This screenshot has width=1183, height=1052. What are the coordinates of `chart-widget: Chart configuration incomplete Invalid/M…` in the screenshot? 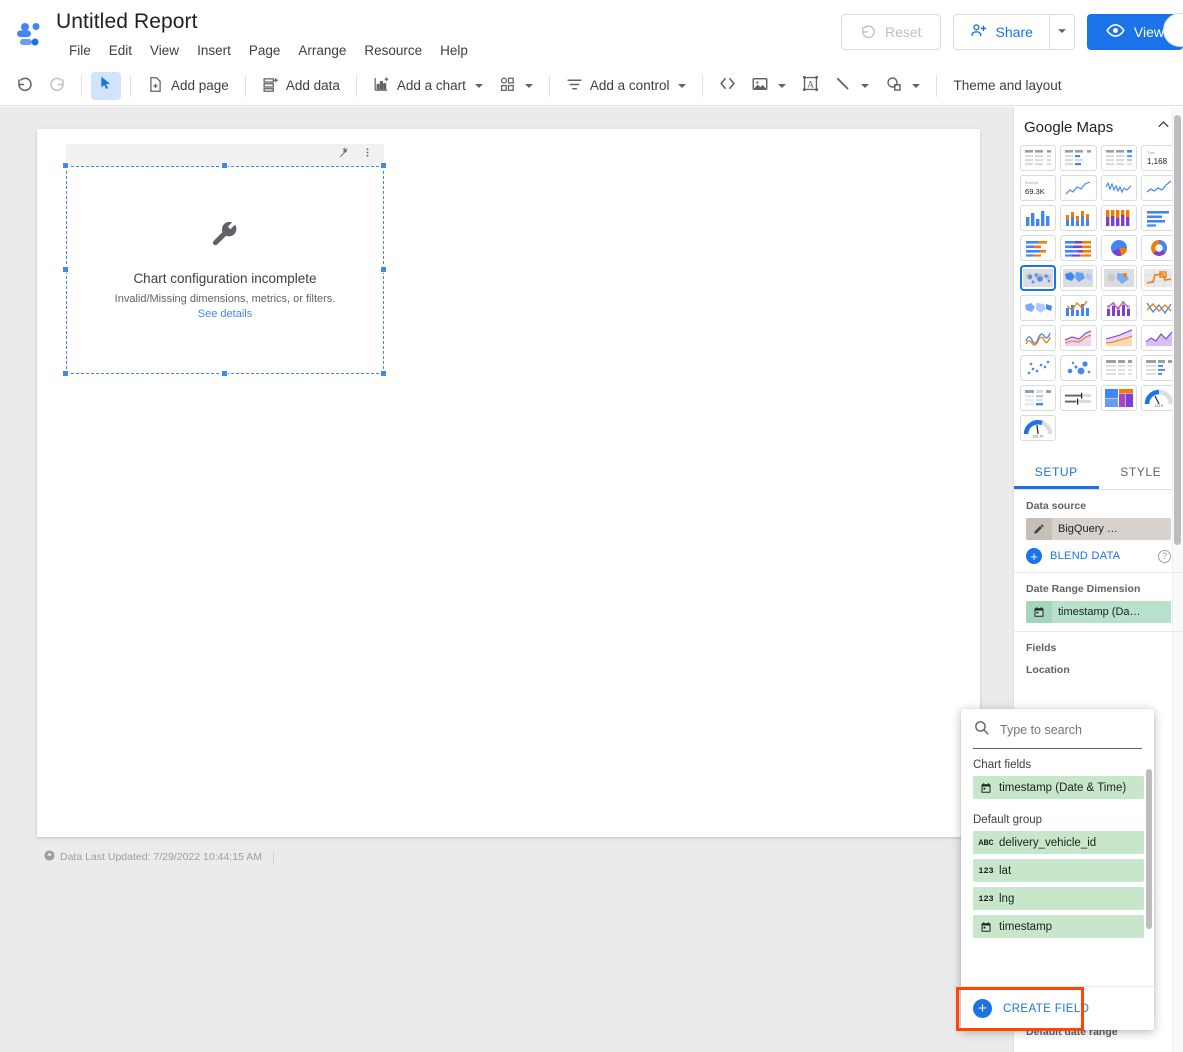 It's located at (224, 260).